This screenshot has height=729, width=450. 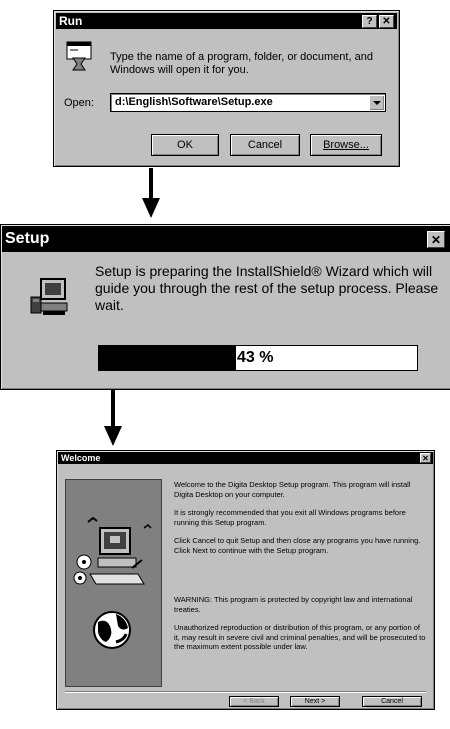 What do you see at coordinates (79, 103) in the screenshot?
I see `run-open-label: Open:` at bounding box center [79, 103].